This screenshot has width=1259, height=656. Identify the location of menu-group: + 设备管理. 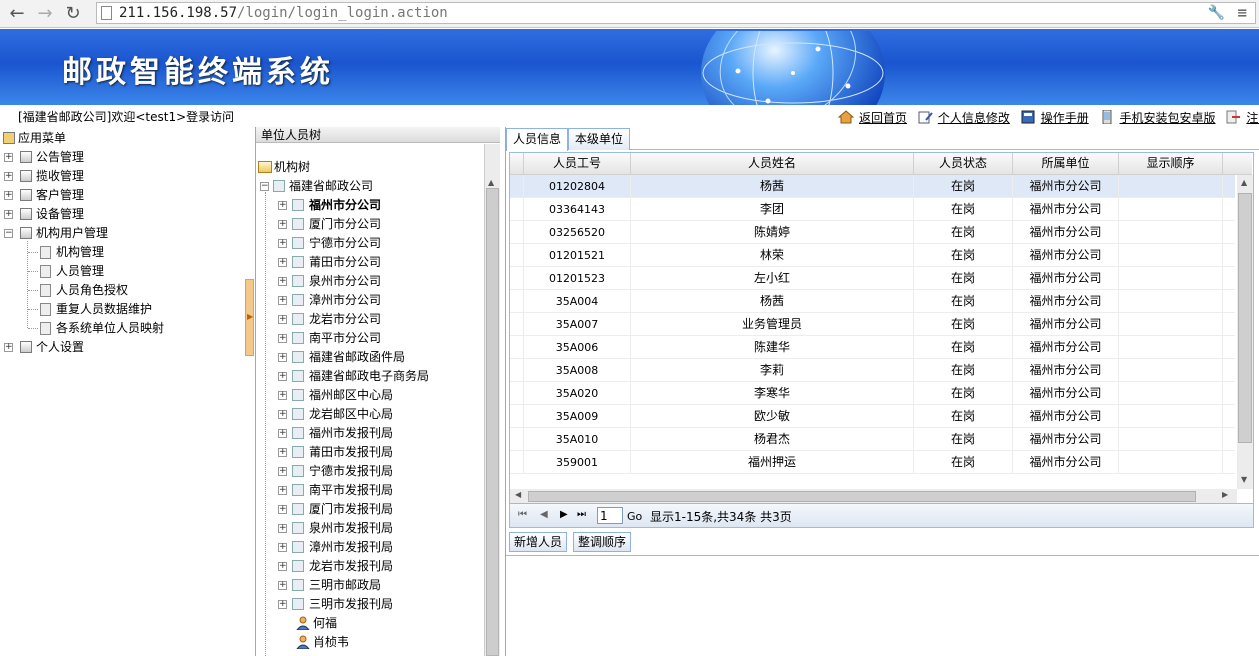
(120, 214).